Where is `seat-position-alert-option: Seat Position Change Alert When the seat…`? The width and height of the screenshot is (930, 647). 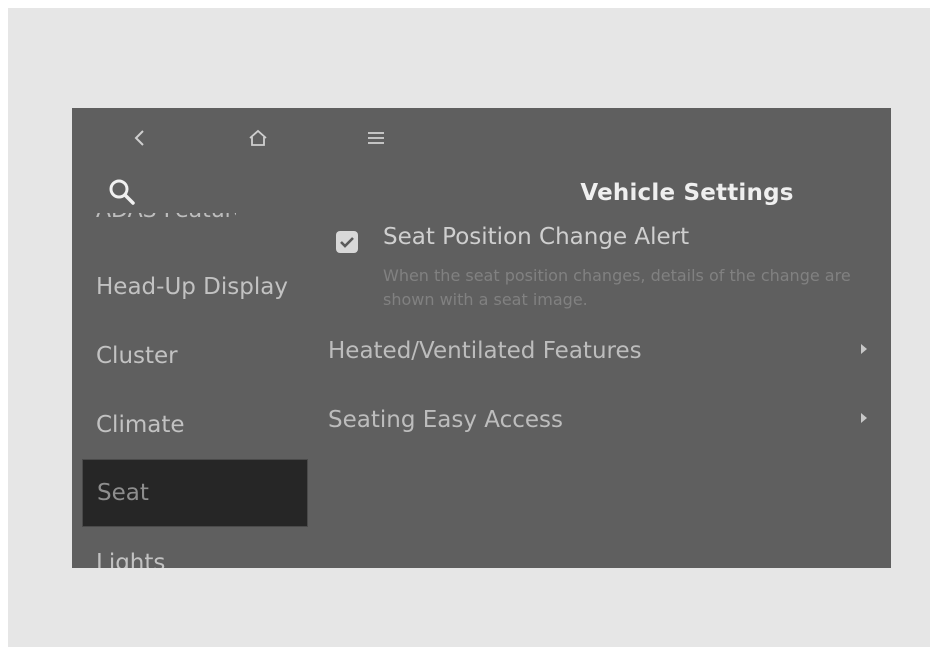
seat-position-alert-option: Seat Position Change Alert When the seat… is located at coordinates (600, 265).